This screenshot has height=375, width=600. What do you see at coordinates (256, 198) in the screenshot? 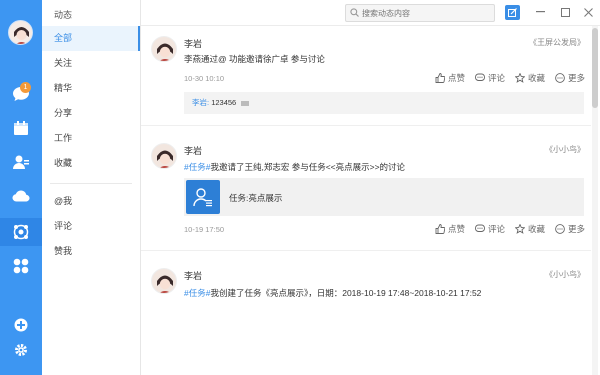
I see `task-title: 任务:亮点展示` at bounding box center [256, 198].